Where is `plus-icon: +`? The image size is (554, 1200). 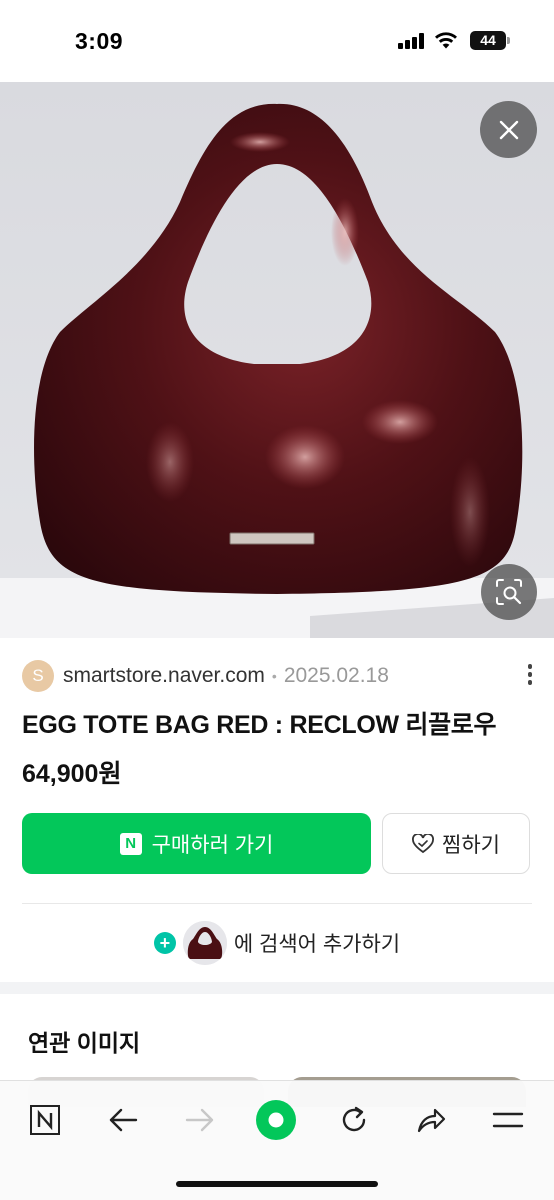 plus-icon: + is located at coordinates (164, 943).